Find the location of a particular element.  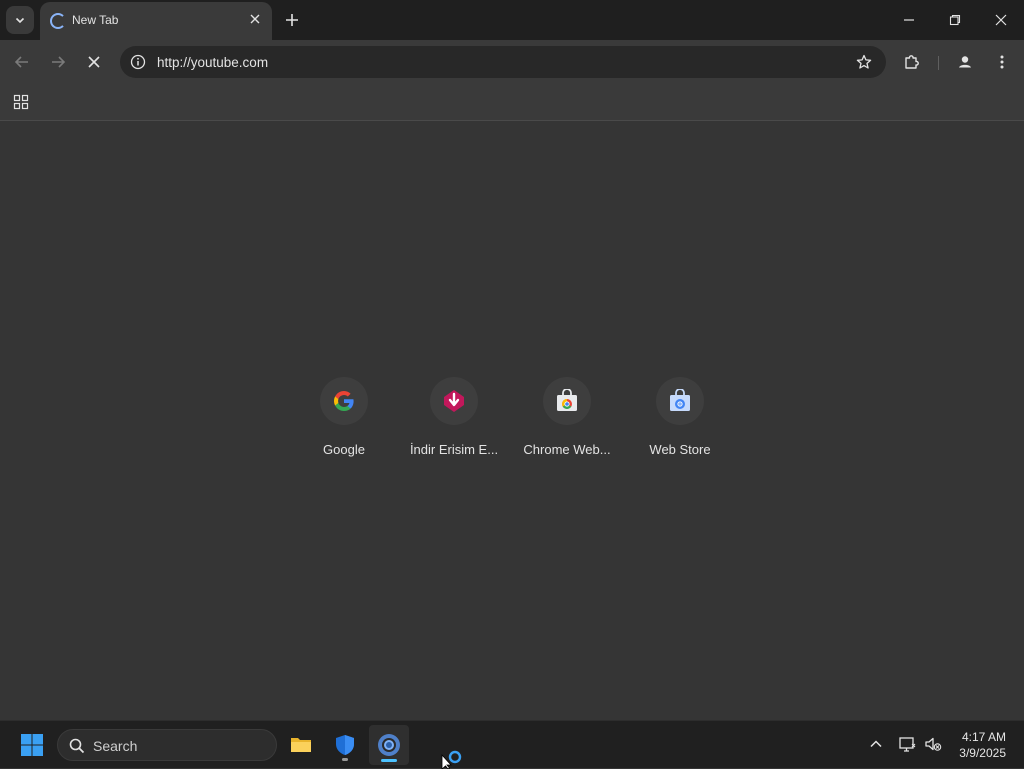

busy-cursor-icon is located at coordinates (451, 759).